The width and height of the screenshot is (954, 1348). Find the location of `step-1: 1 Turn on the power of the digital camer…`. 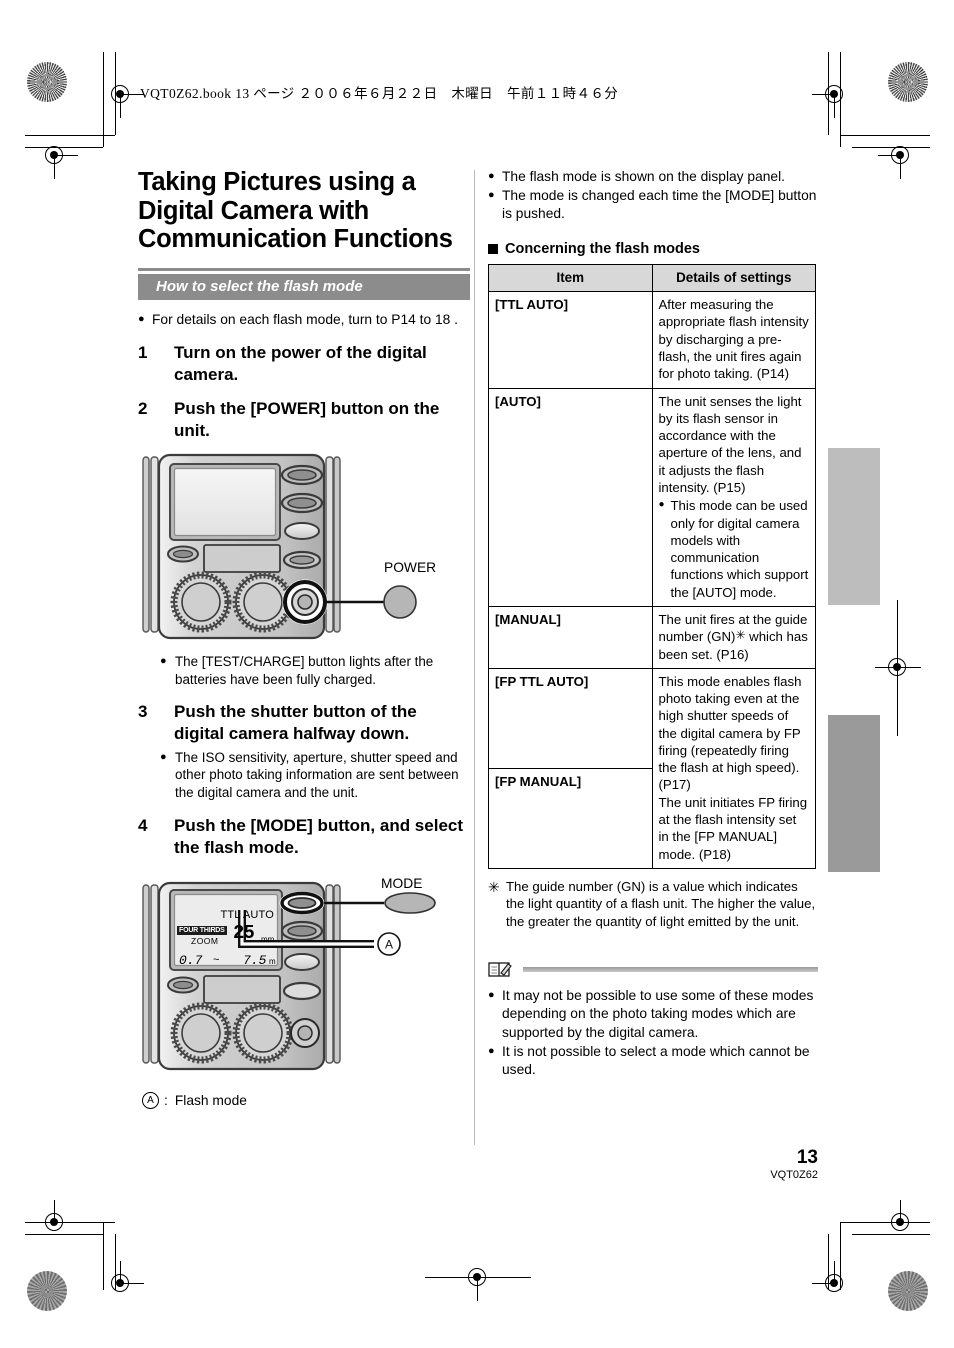

step-1: 1 Turn on the power of the digital camer… is located at coordinates (304, 364).